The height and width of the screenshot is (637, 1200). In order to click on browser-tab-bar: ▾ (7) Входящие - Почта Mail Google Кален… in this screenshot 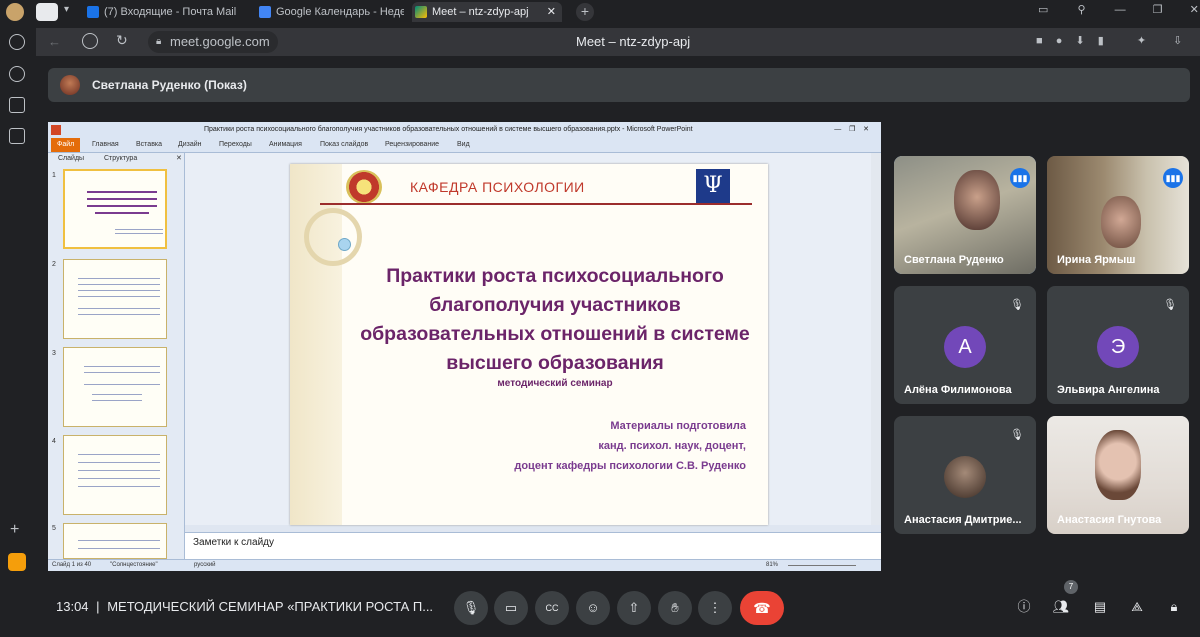, I will do `click(600, 12)`.